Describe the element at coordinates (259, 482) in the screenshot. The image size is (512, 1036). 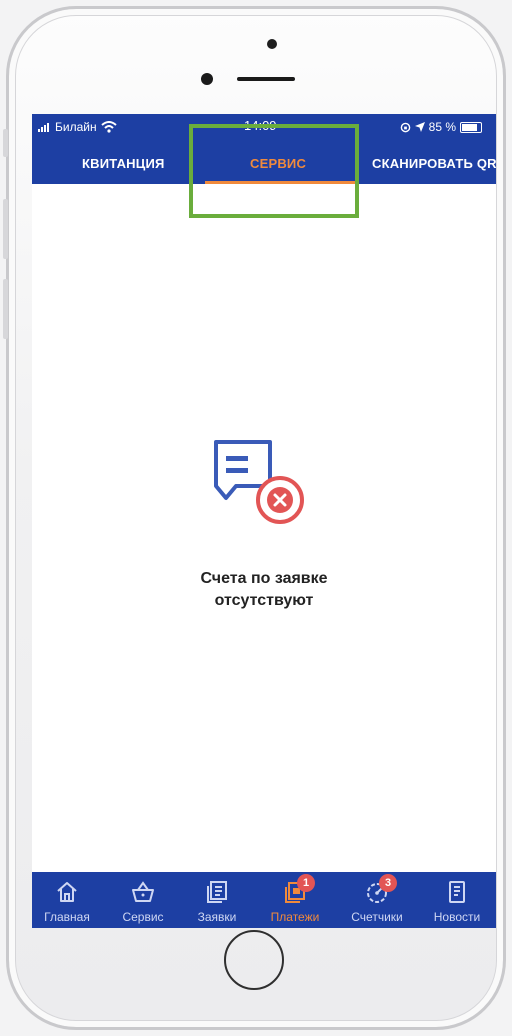
I see `receipt-cancel-icon` at that location.